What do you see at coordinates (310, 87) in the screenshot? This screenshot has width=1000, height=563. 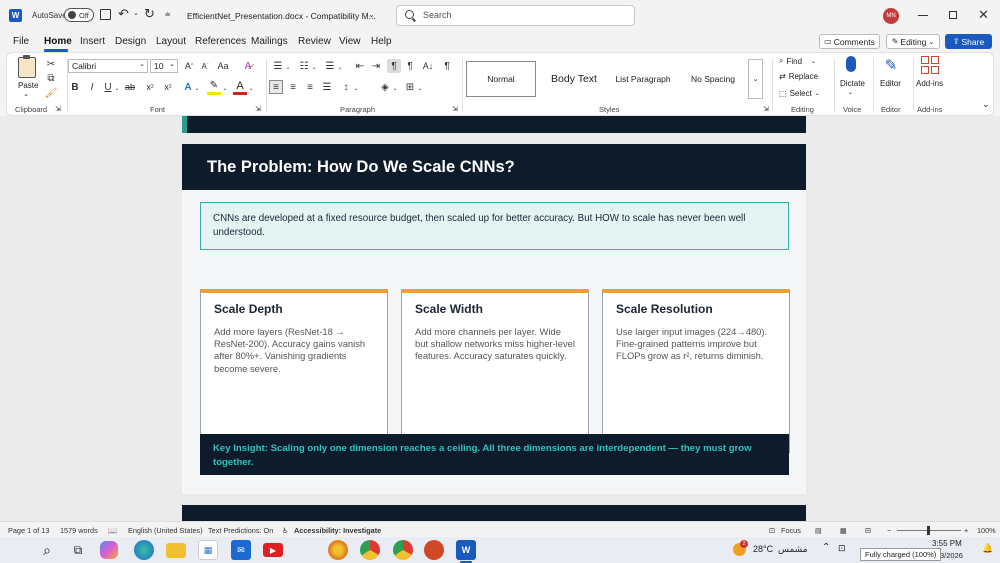 I see `align-right-icon: ≡` at bounding box center [310, 87].